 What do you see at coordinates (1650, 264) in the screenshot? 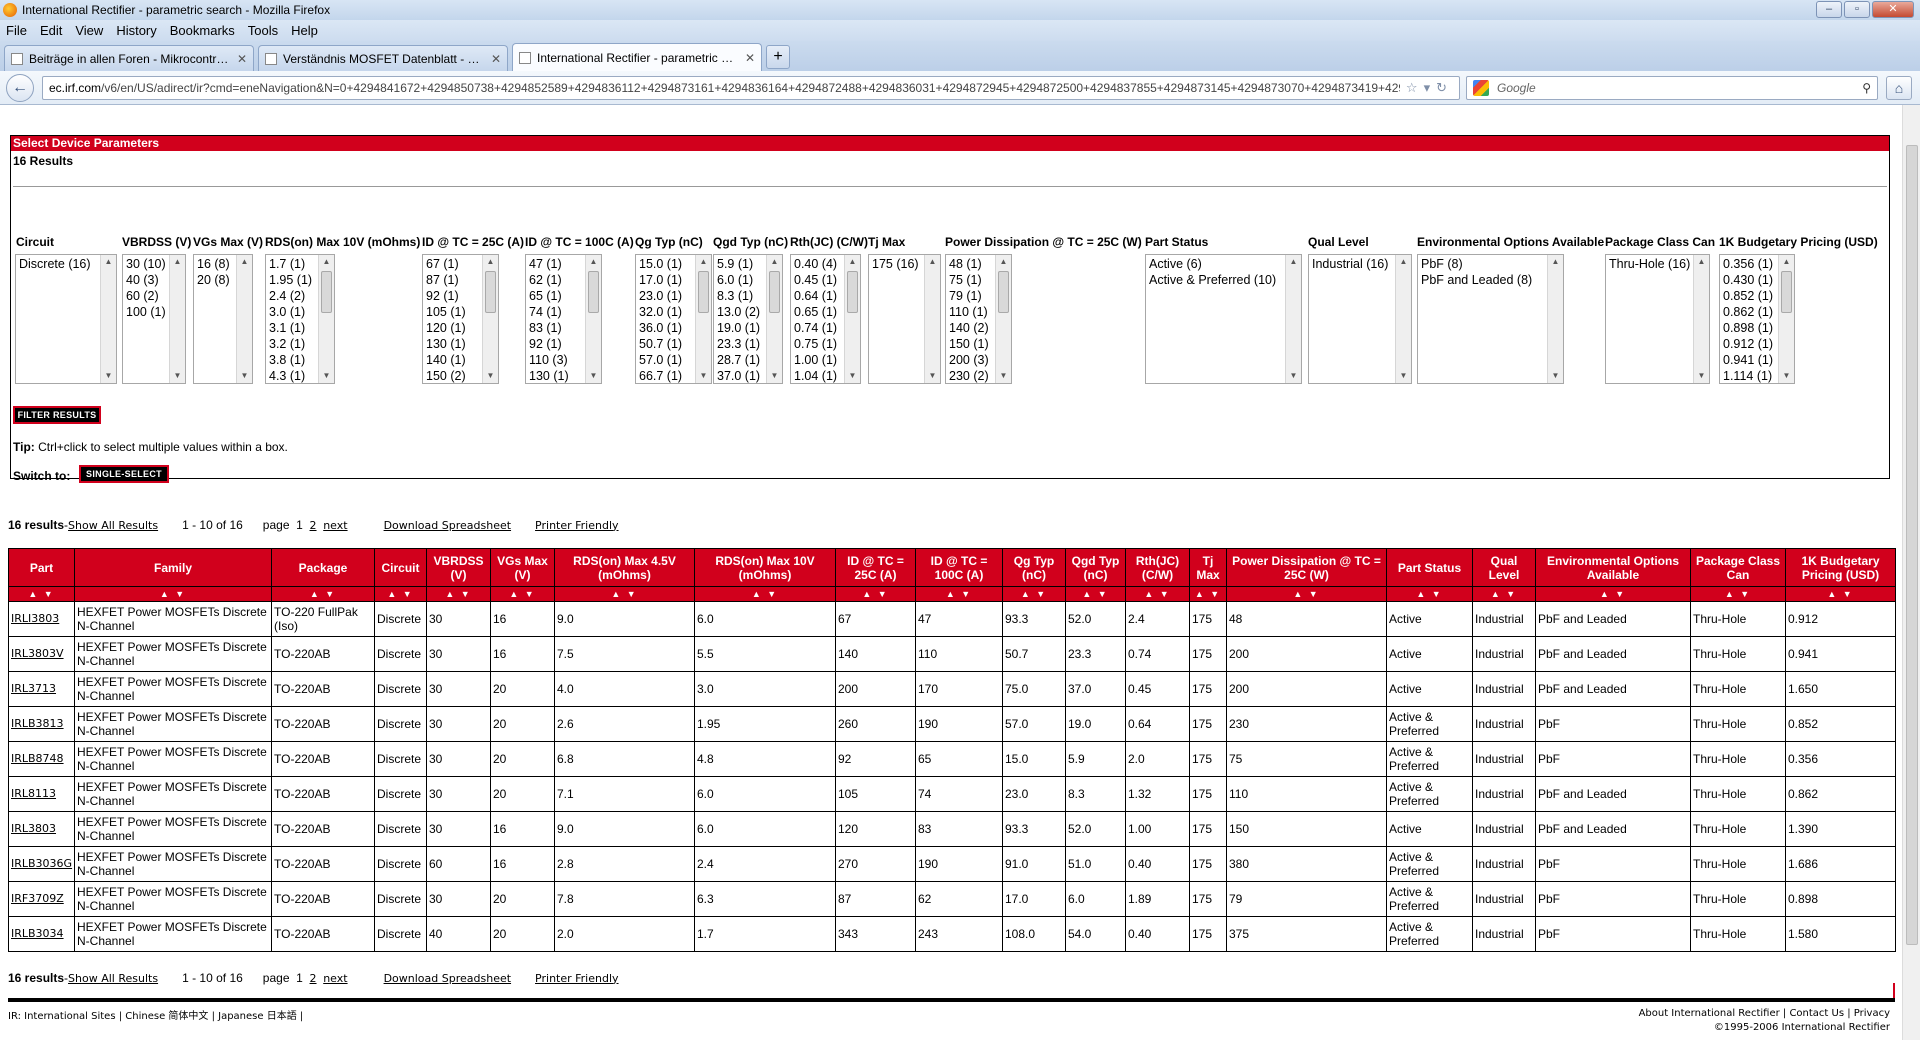
I see `listbox-option: Thru-Hole (16)` at bounding box center [1650, 264].